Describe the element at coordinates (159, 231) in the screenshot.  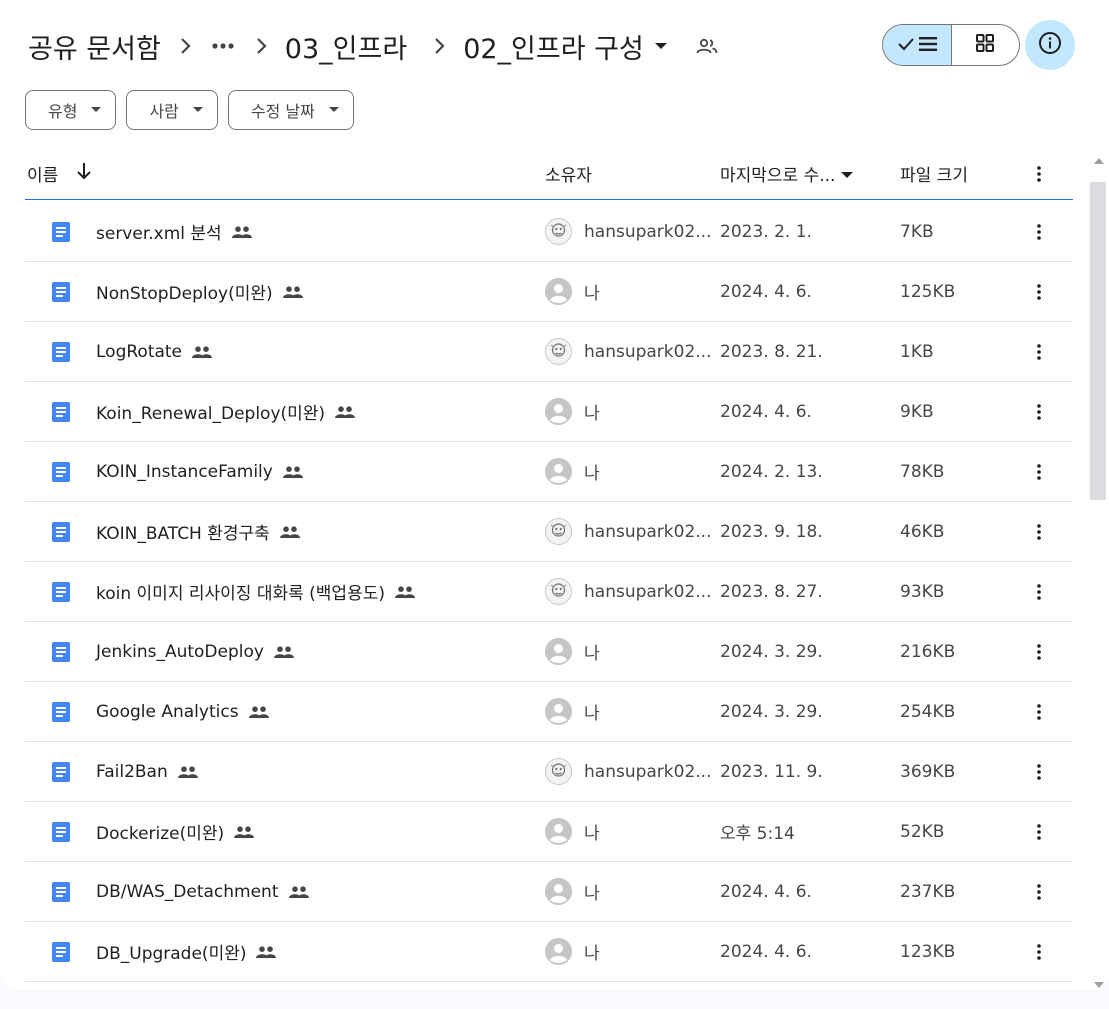
I see `file-name: server.xml 분석` at that location.